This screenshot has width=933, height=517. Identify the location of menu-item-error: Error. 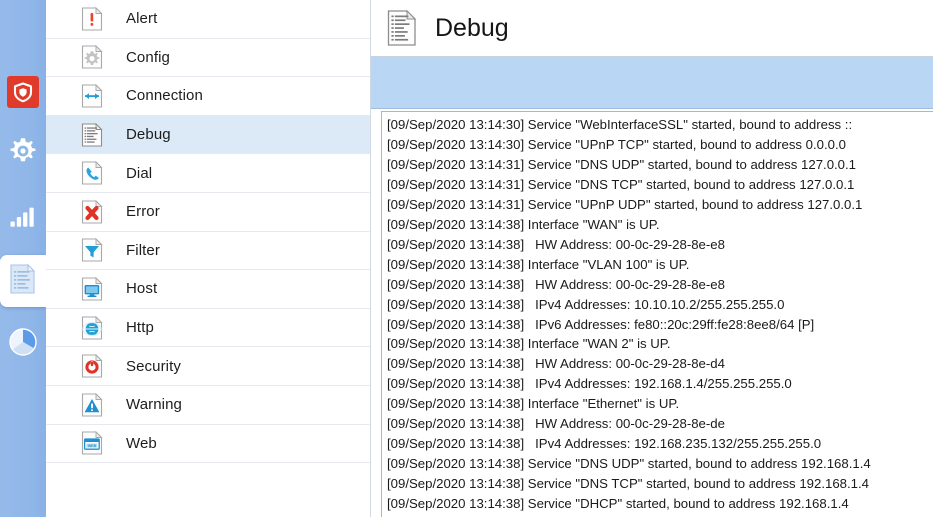
(208, 212).